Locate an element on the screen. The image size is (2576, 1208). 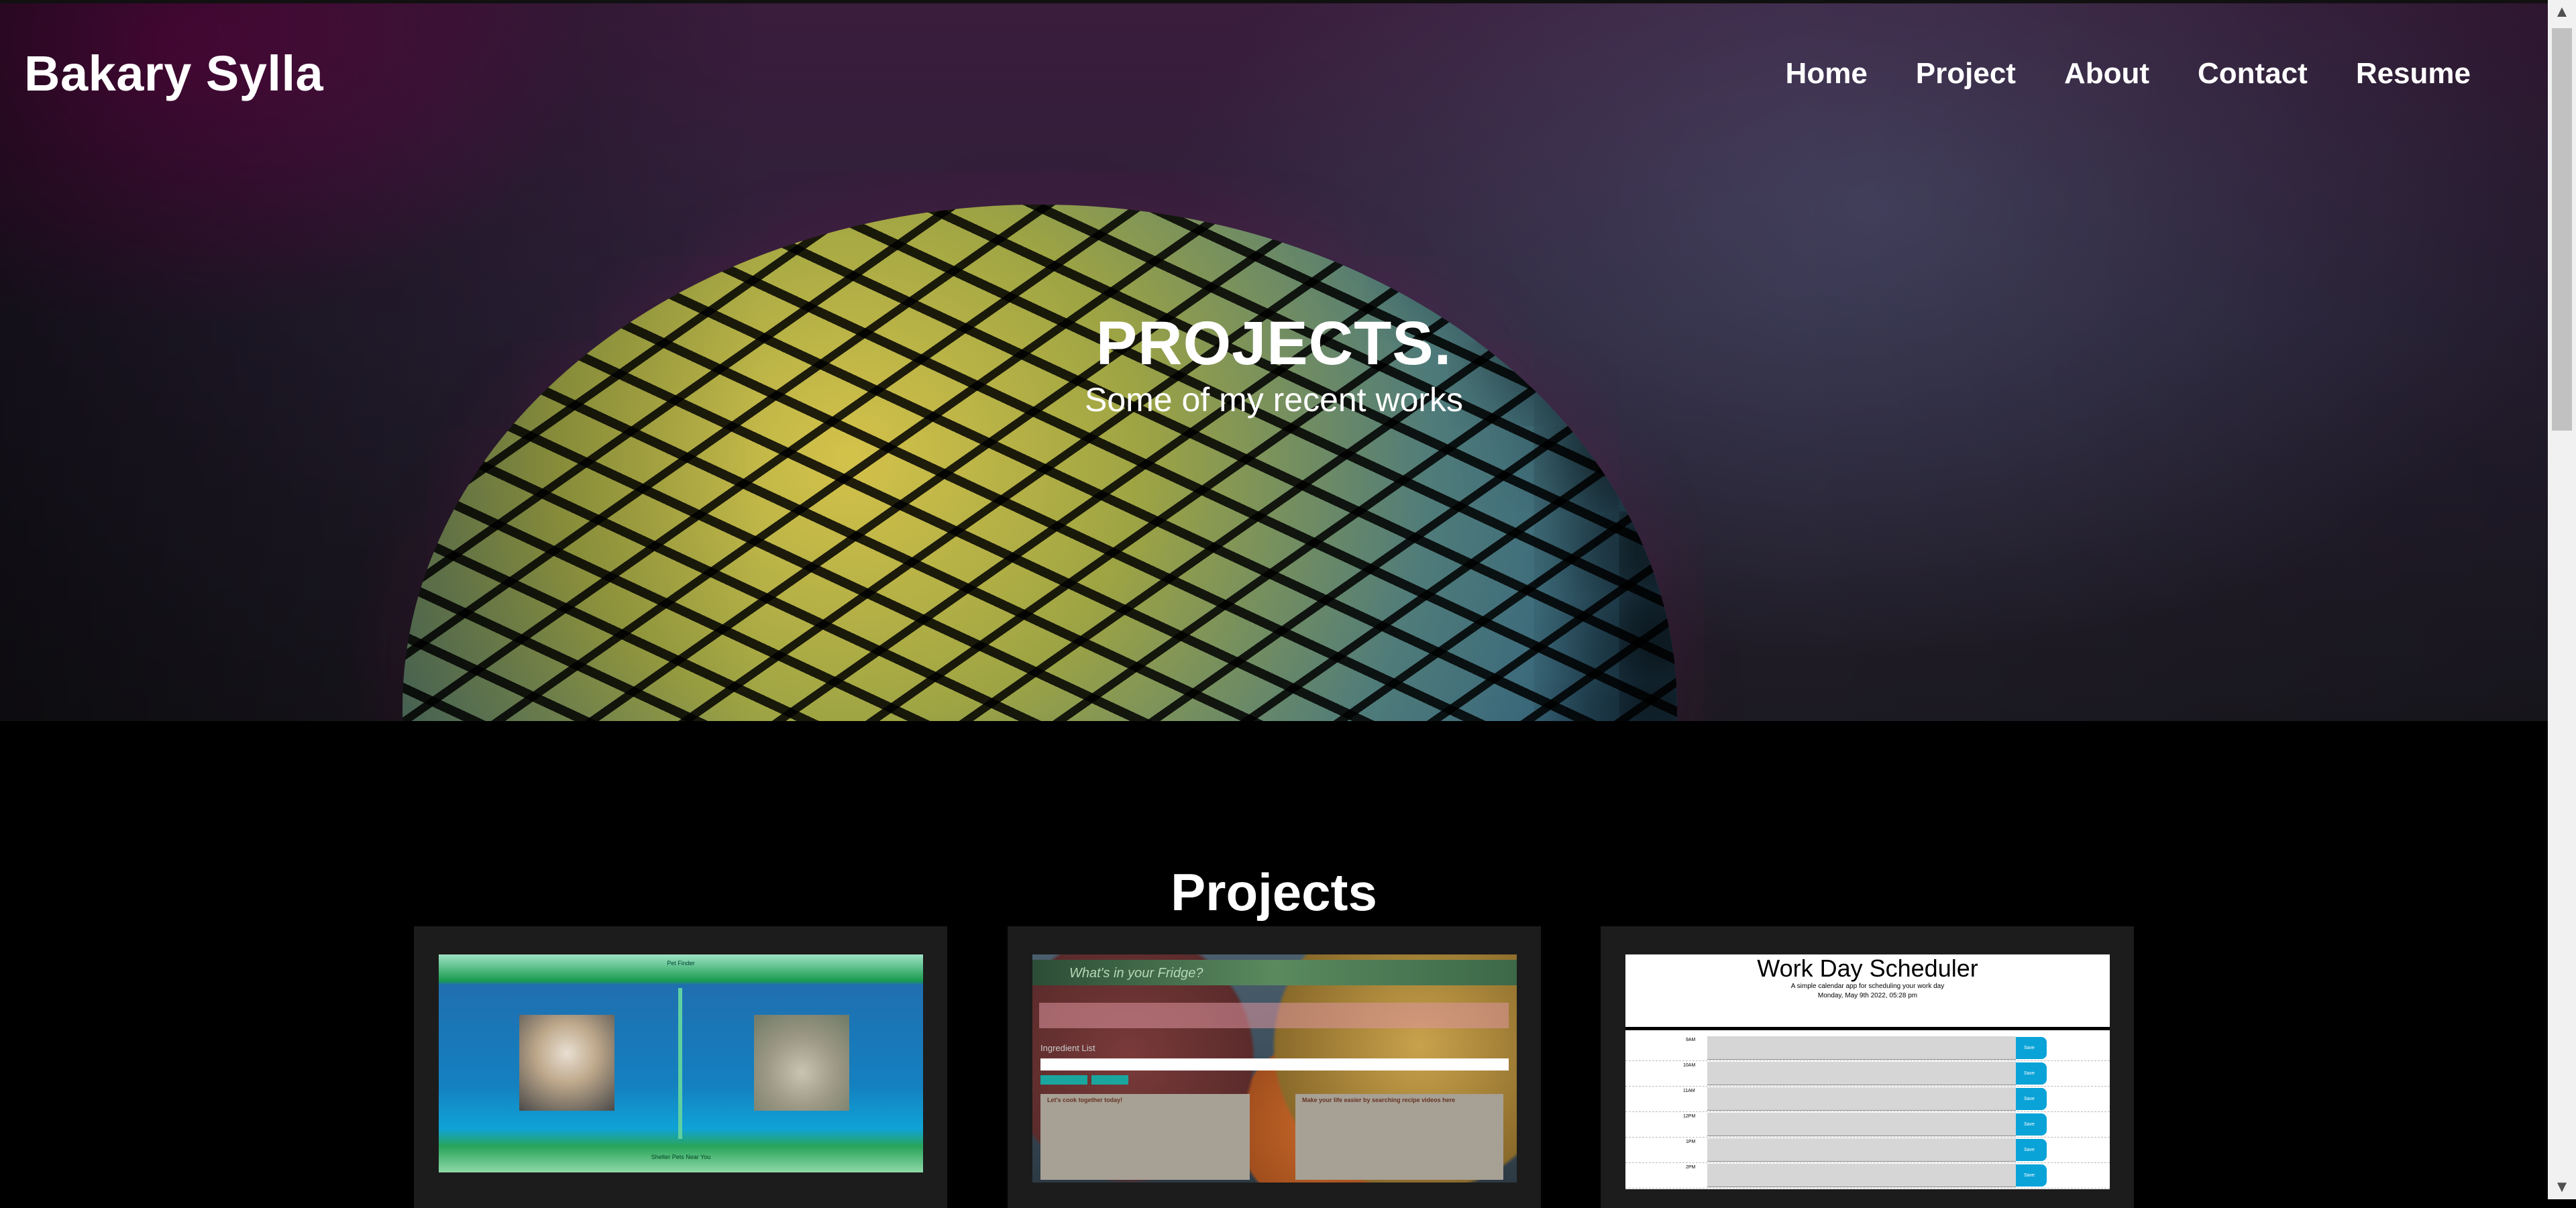
scroll-down-arrow-icon: ▼ is located at coordinates (2562, 1187).